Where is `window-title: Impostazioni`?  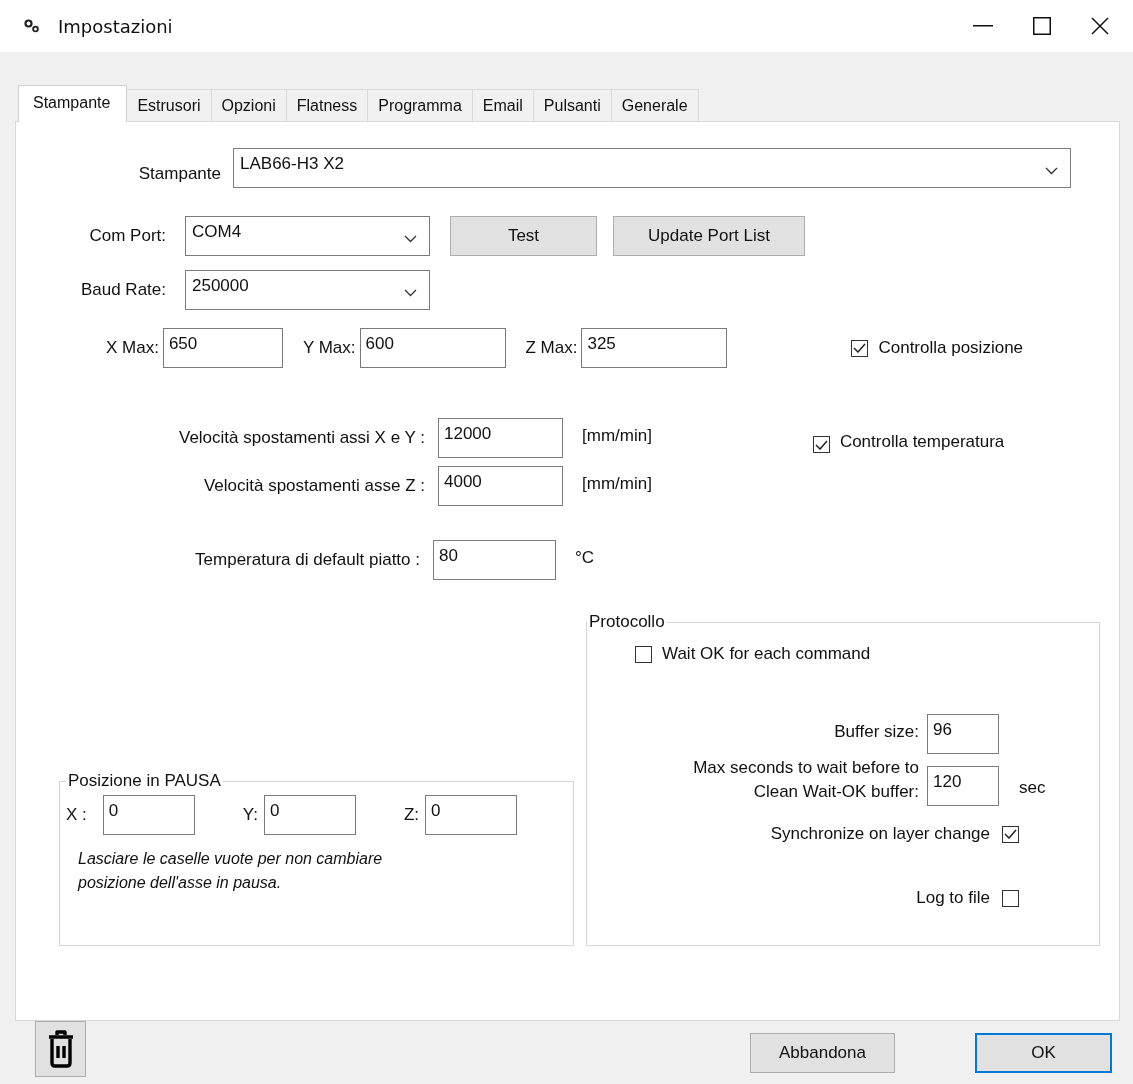 window-title: Impostazioni is located at coordinates (115, 26).